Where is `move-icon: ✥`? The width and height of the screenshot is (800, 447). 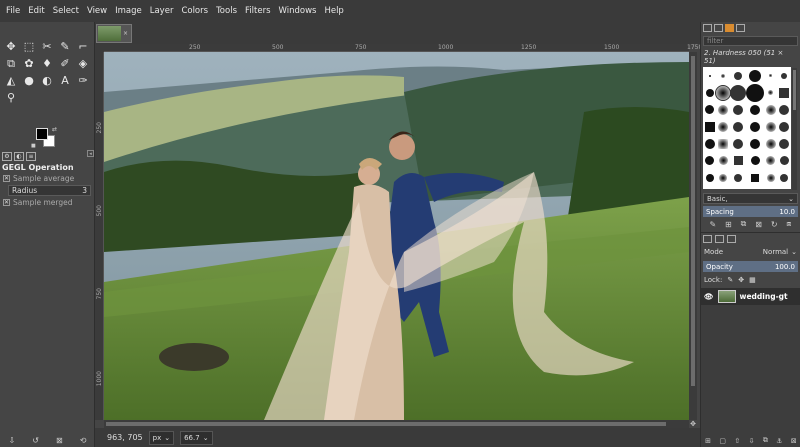 move-icon: ✥ is located at coordinates (11, 46).